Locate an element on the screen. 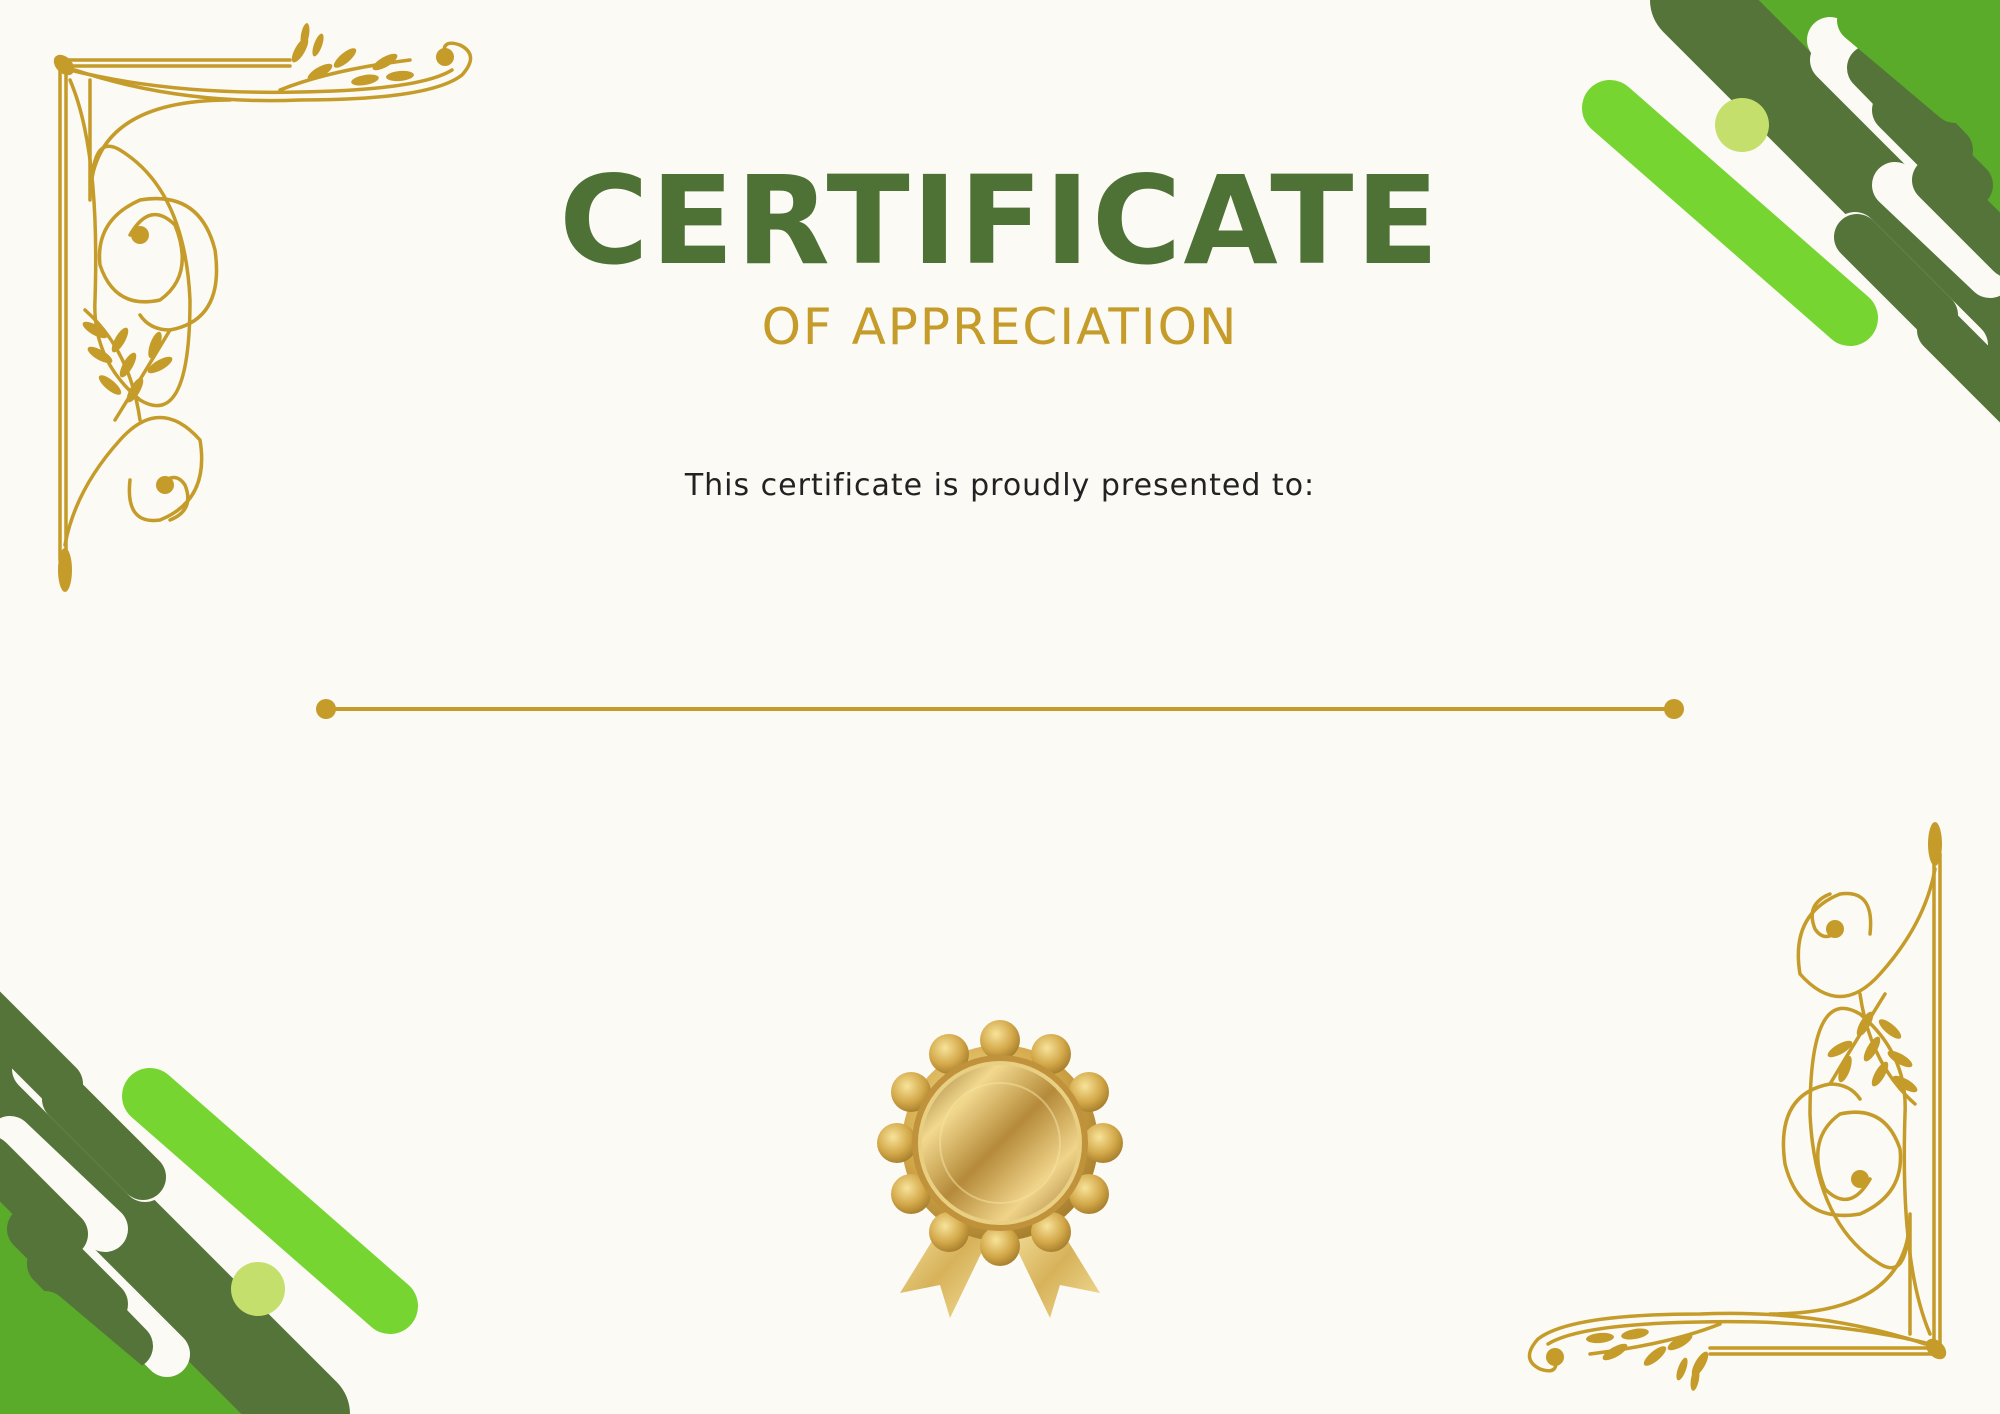  gold-seal-medal-icon is located at coordinates (1000, 1169).